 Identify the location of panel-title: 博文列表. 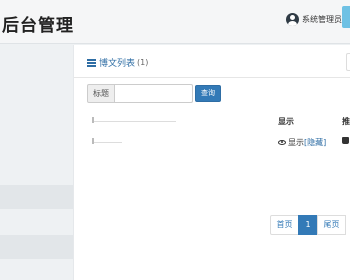
(117, 64).